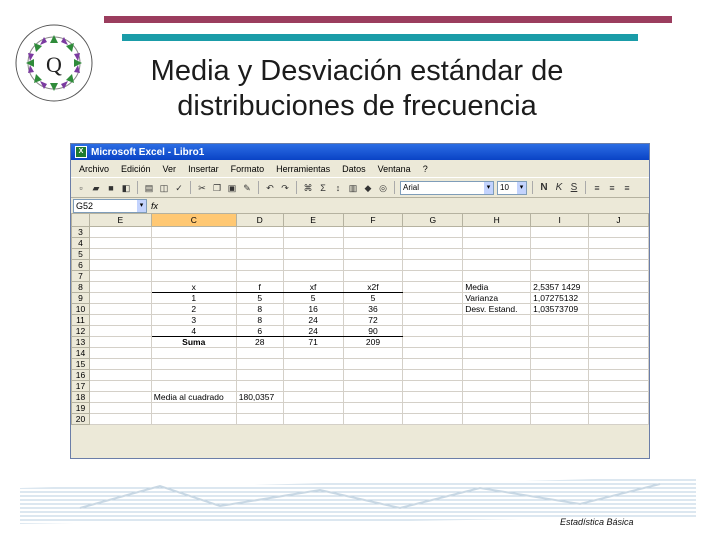 Image resolution: width=720 pixels, height=540 pixels. I want to click on sum-cell: 28, so click(259, 342).